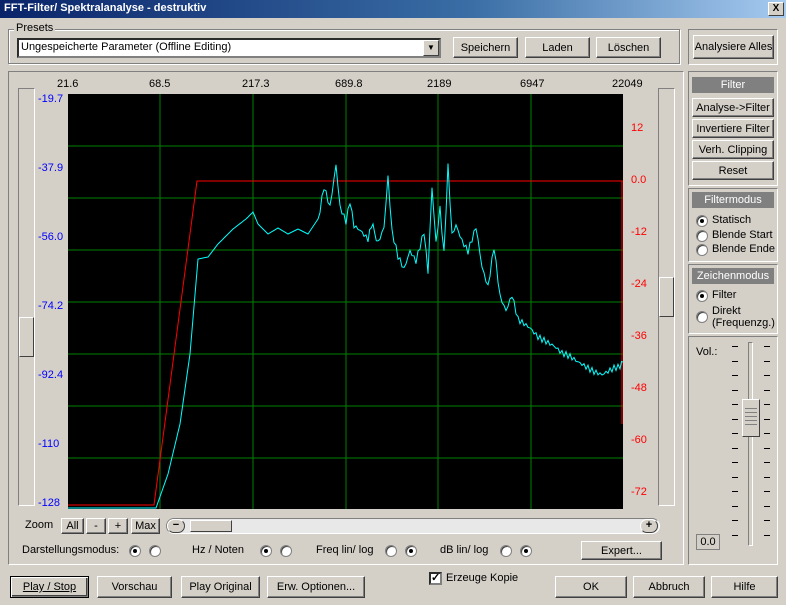  What do you see at coordinates (349, 84) in the screenshot?
I see `x-tick-label: 689.8` at bounding box center [349, 84].